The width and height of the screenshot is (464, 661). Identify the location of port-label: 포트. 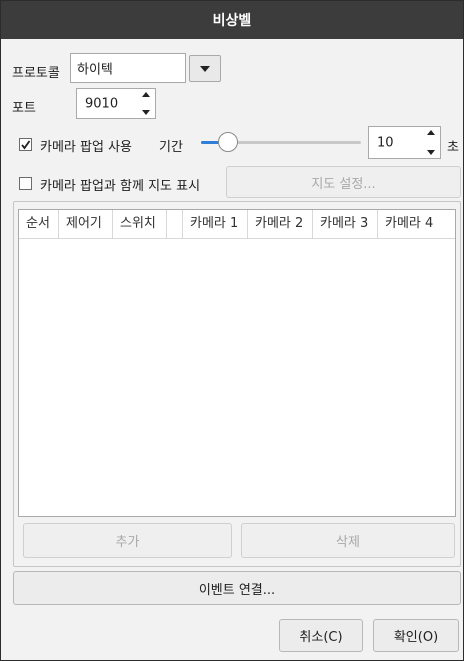
(24, 108).